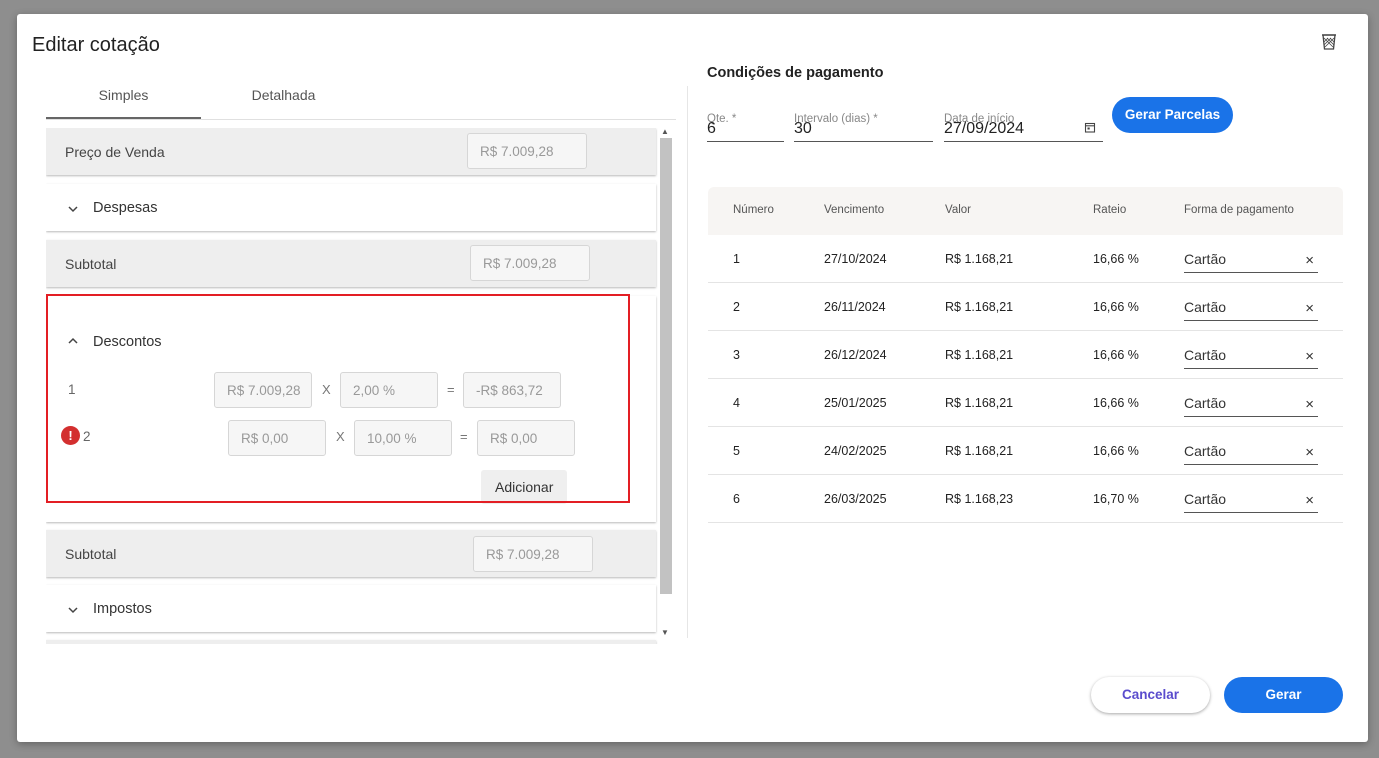 This screenshot has height=758, width=1379. Describe the element at coordinates (863, 127) in the screenshot. I see `interval-field: Intervalo (dias) * 30` at that location.